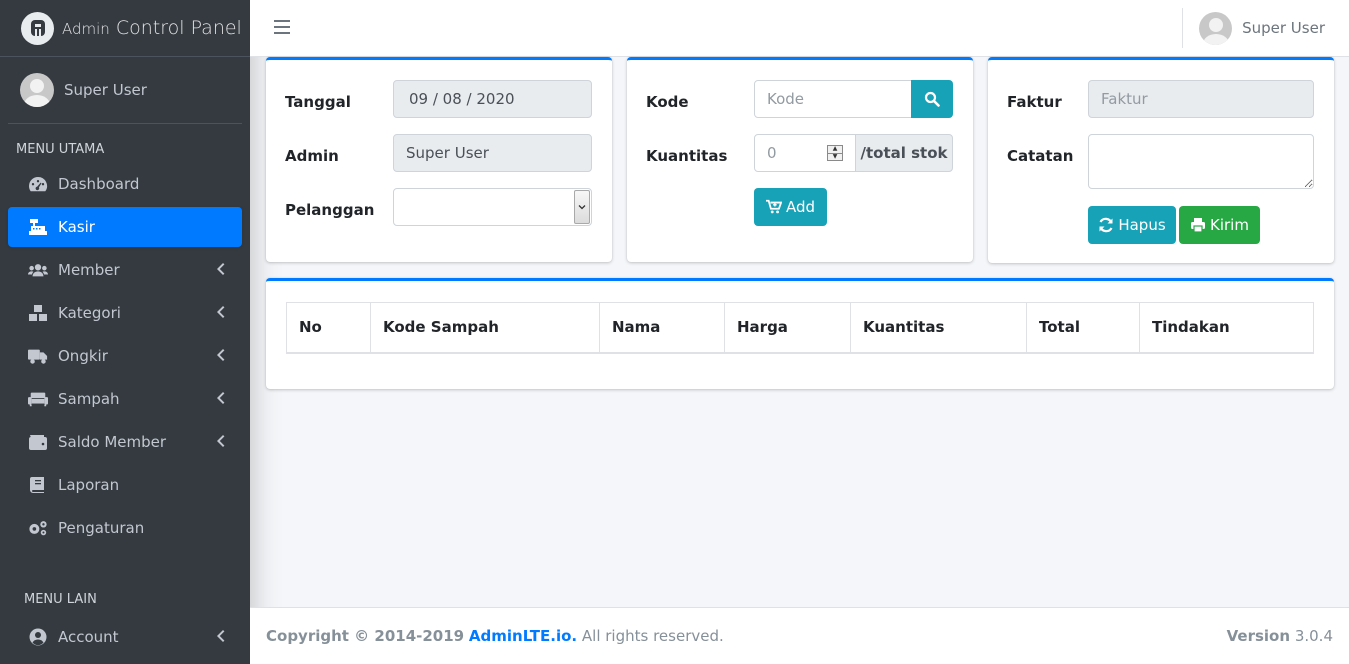  Describe the element at coordinates (125, 637) in the screenshot. I see `sidebar-item-account: Account` at that location.